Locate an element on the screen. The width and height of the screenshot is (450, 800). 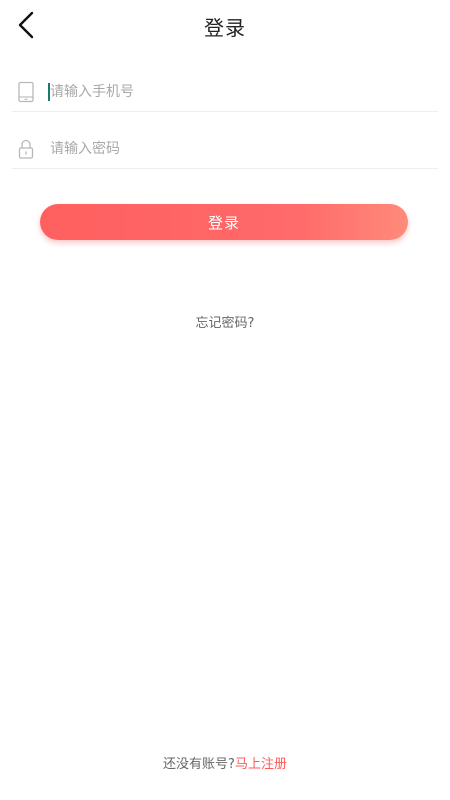
header: 登录 is located at coordinates (225, 26).